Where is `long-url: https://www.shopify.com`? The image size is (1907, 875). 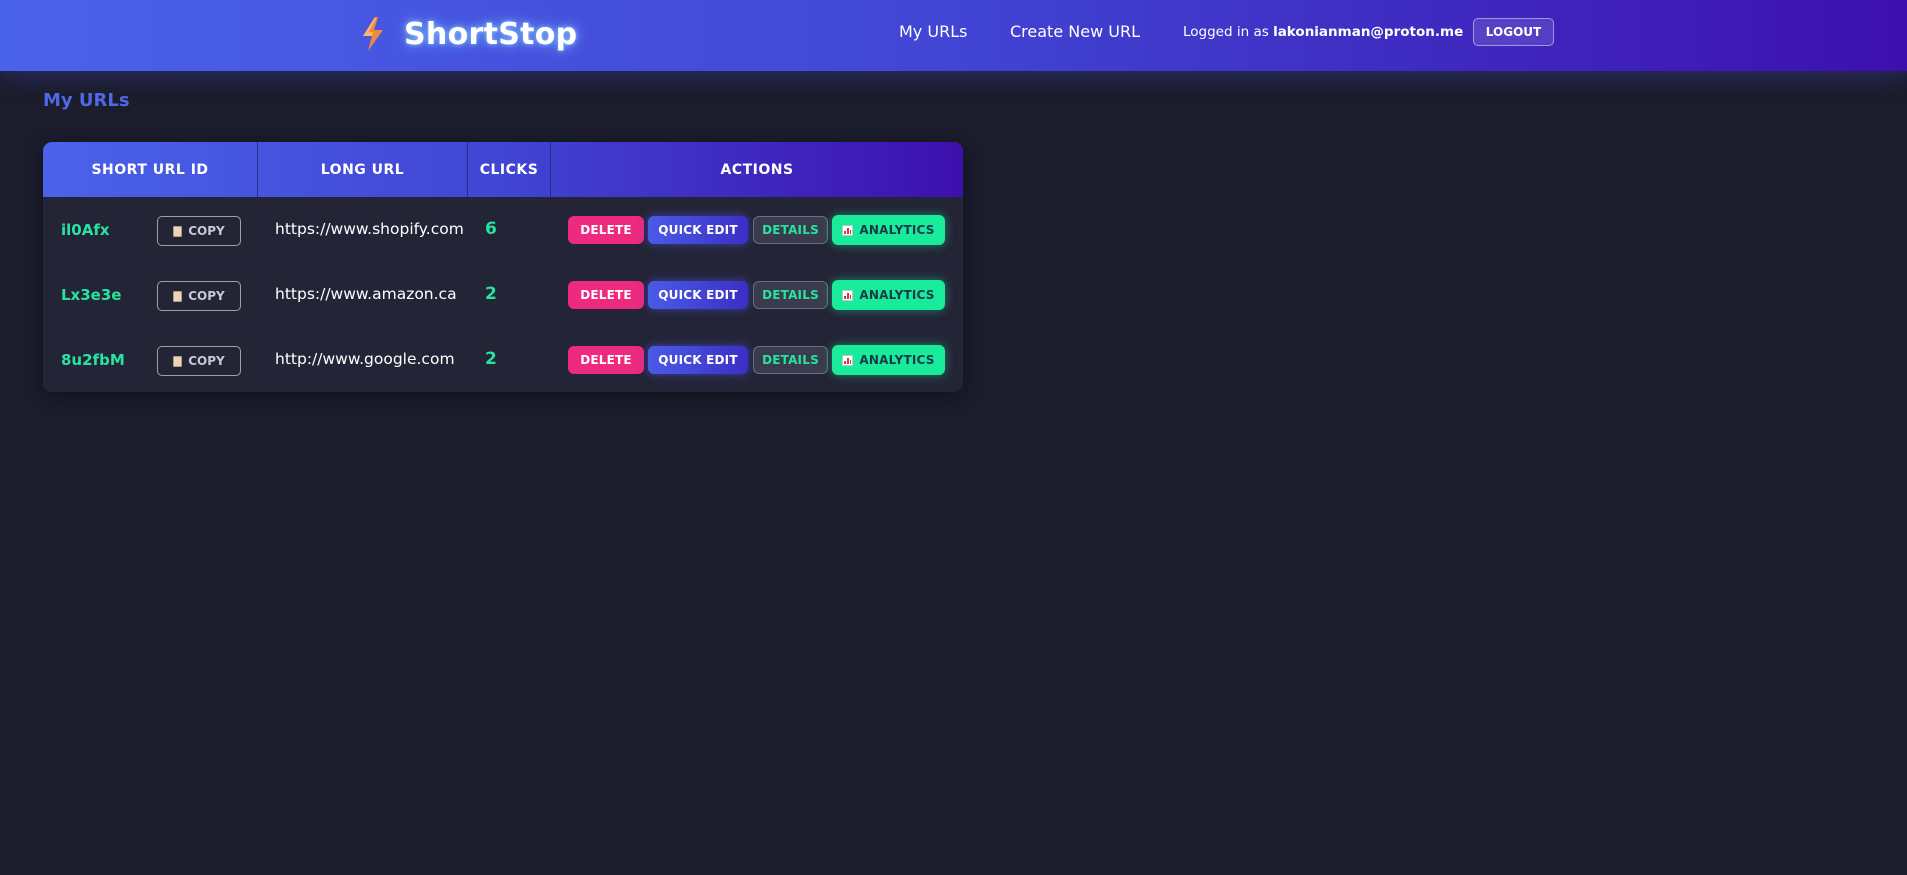
long-url: https://www.shopify.com is located at coordinates (369, 229).